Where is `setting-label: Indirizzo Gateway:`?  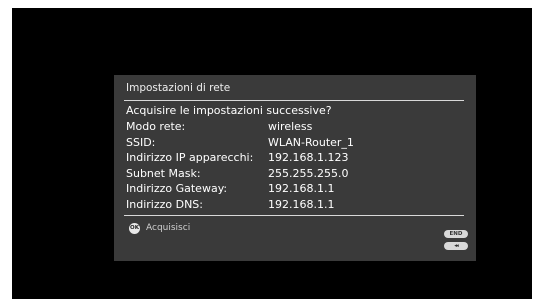 setting-label: Indirizzo Gateway: is located at coordinates (177, 188).